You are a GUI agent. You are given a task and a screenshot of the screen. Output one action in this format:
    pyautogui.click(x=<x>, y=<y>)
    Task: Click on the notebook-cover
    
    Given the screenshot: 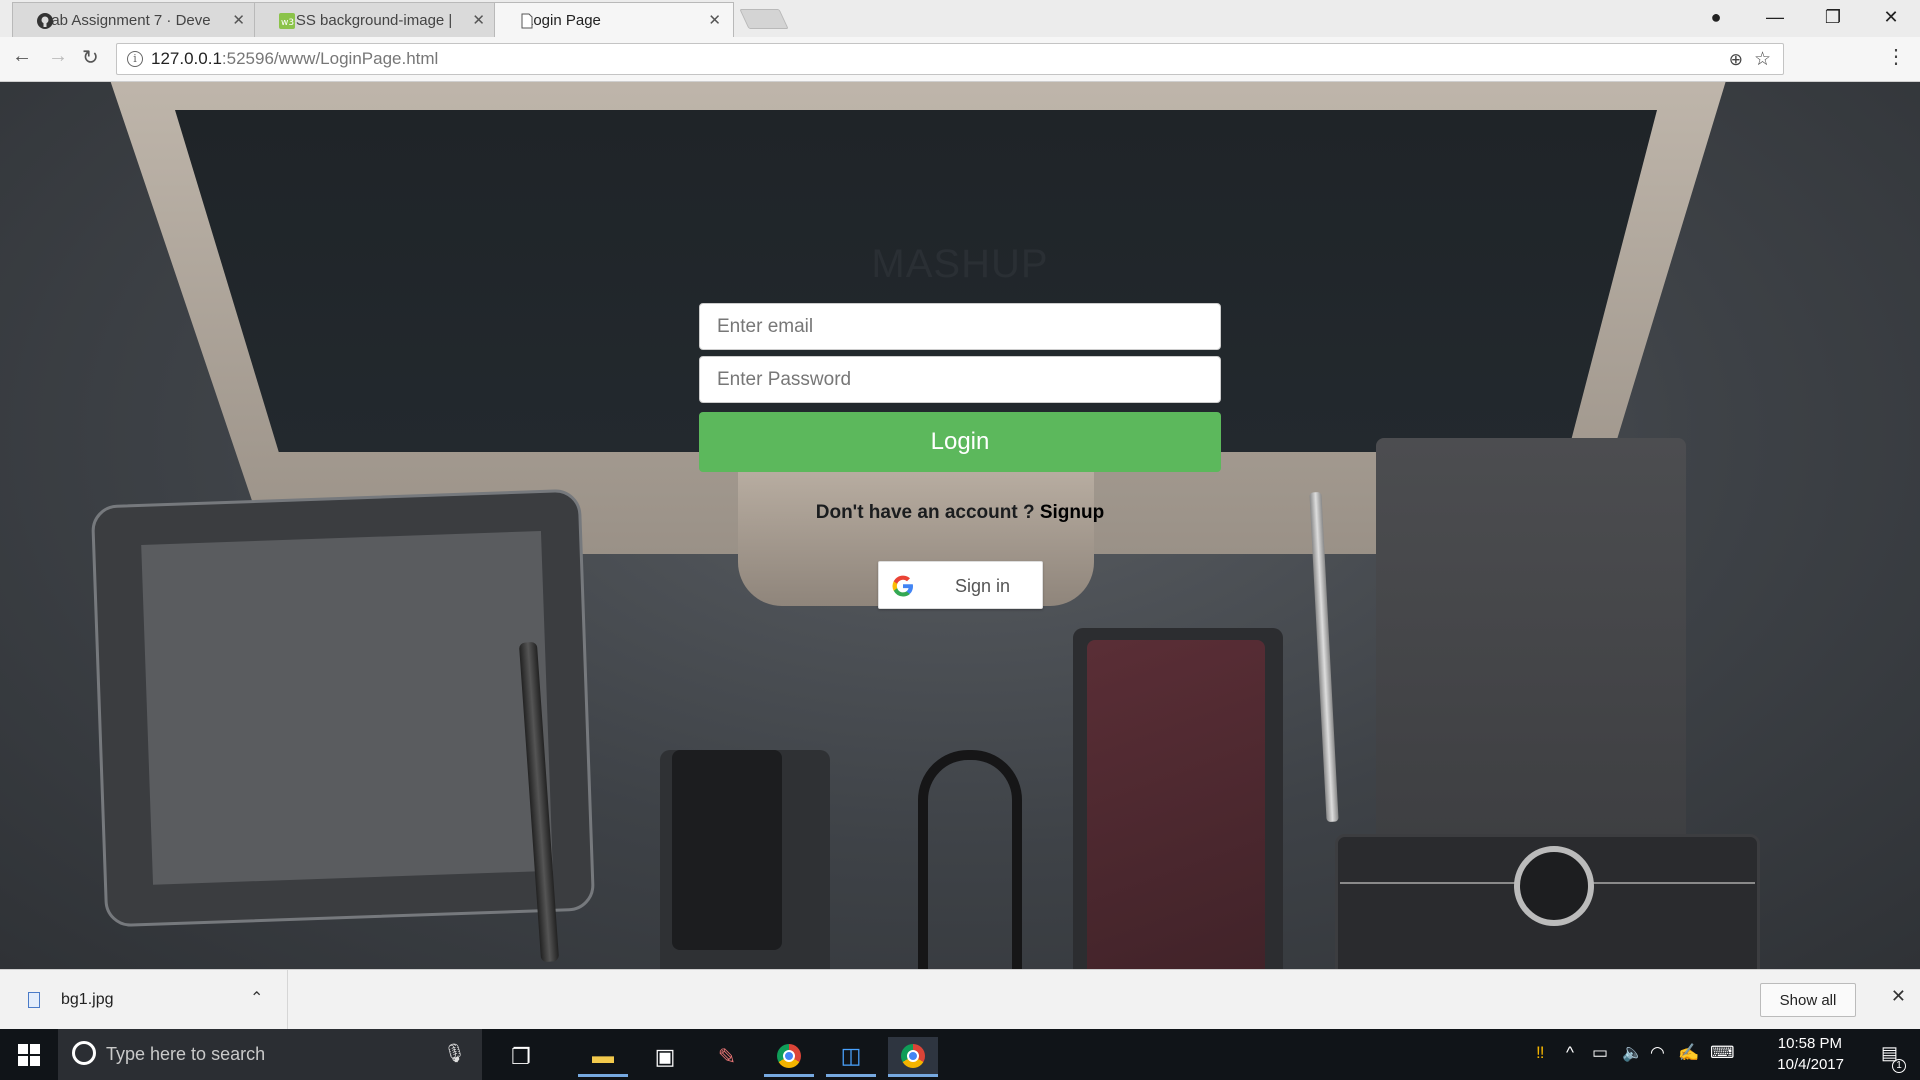 What is the action you would take?
    pyautogui.click(x=1176, y=804)
    